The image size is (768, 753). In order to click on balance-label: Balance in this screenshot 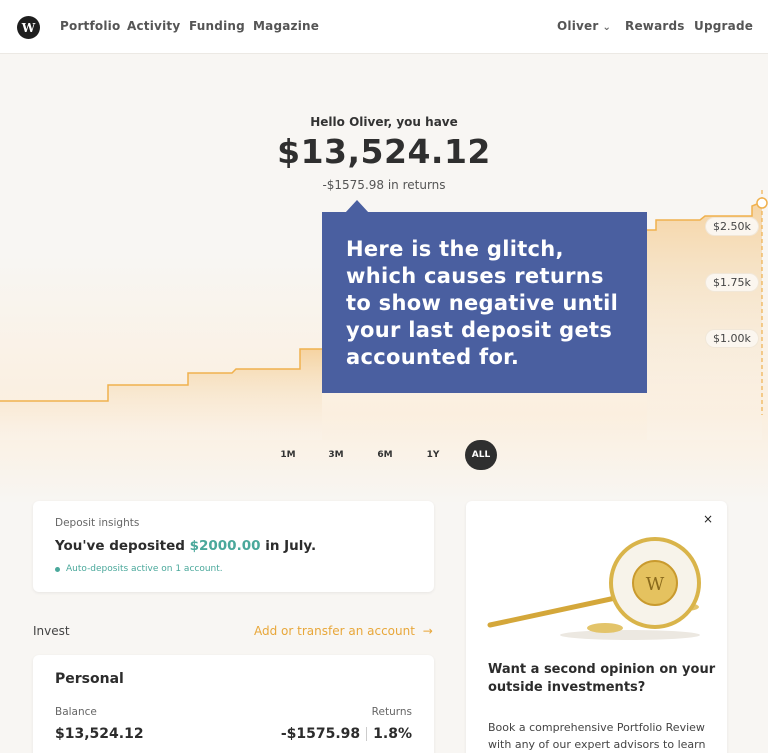, I will do `click(76, 712)`.